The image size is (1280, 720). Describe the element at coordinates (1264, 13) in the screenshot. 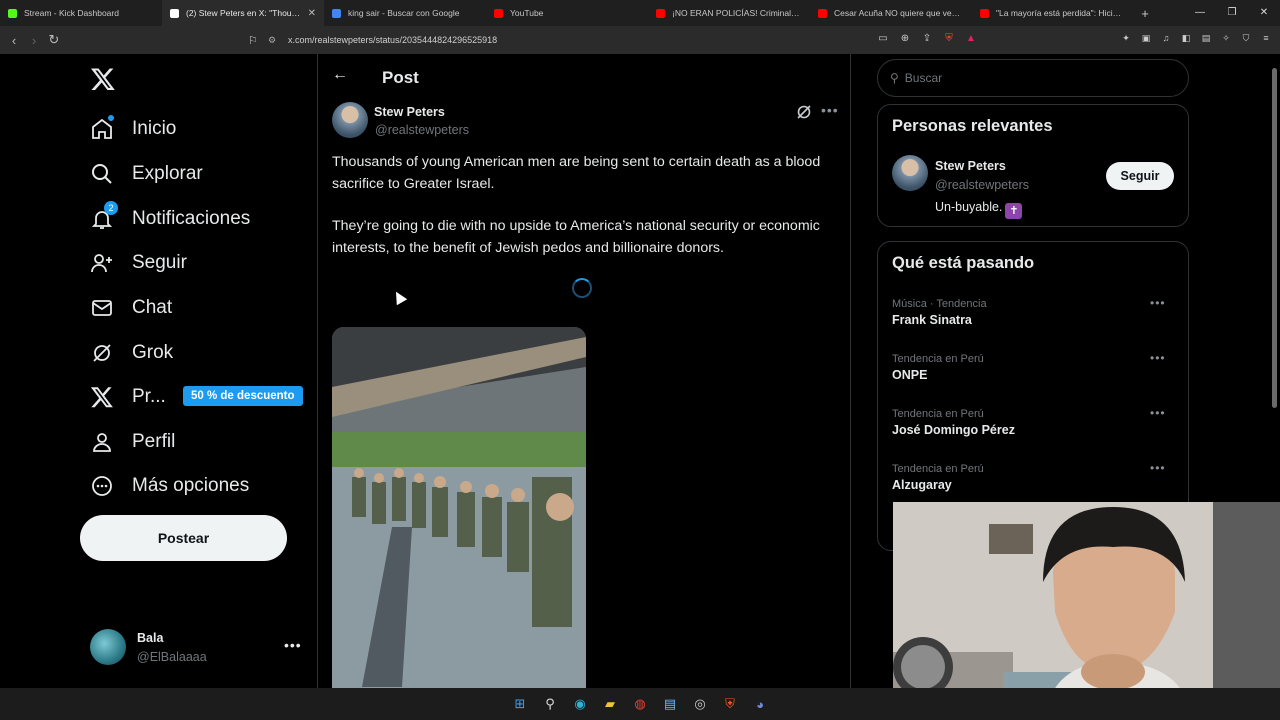

I see `close-window-icon: ✕` at that location.